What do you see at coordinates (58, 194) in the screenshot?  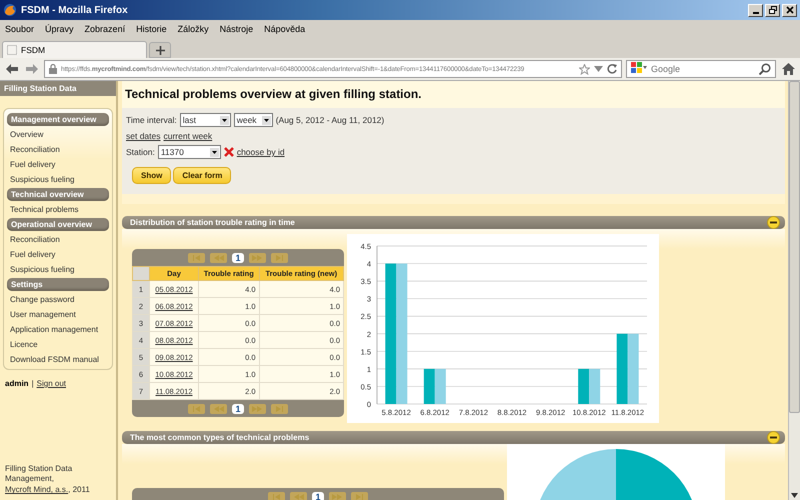 I see `menu-group-header: Technical overview` at bounding box center [58, 194].